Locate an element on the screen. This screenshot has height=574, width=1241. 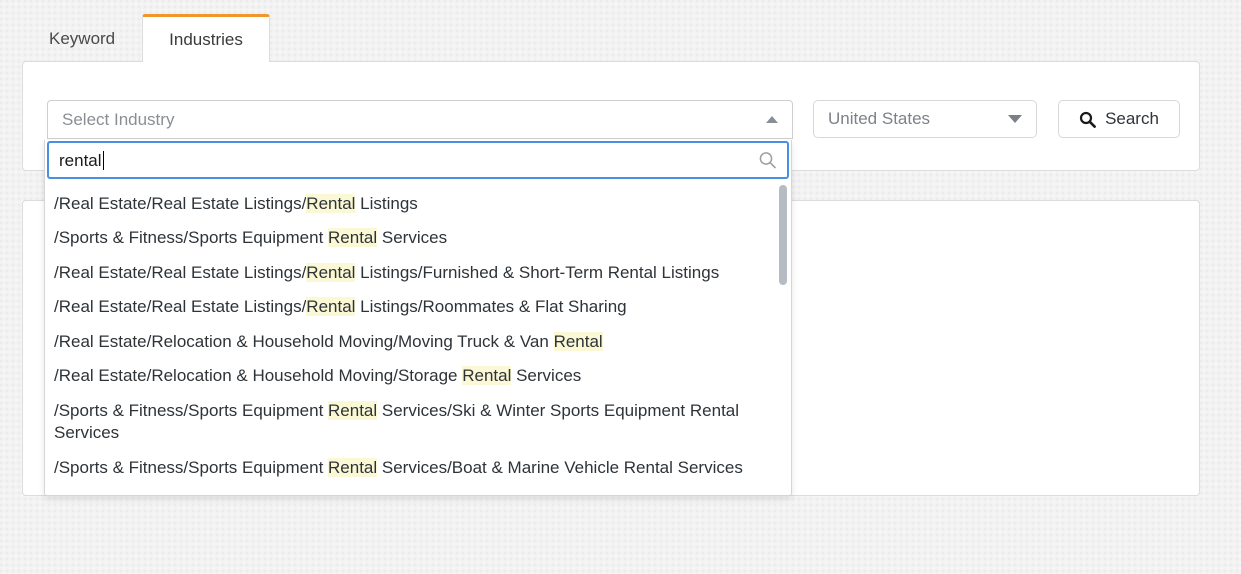
text-cursor is located at coordinates (103, 160).